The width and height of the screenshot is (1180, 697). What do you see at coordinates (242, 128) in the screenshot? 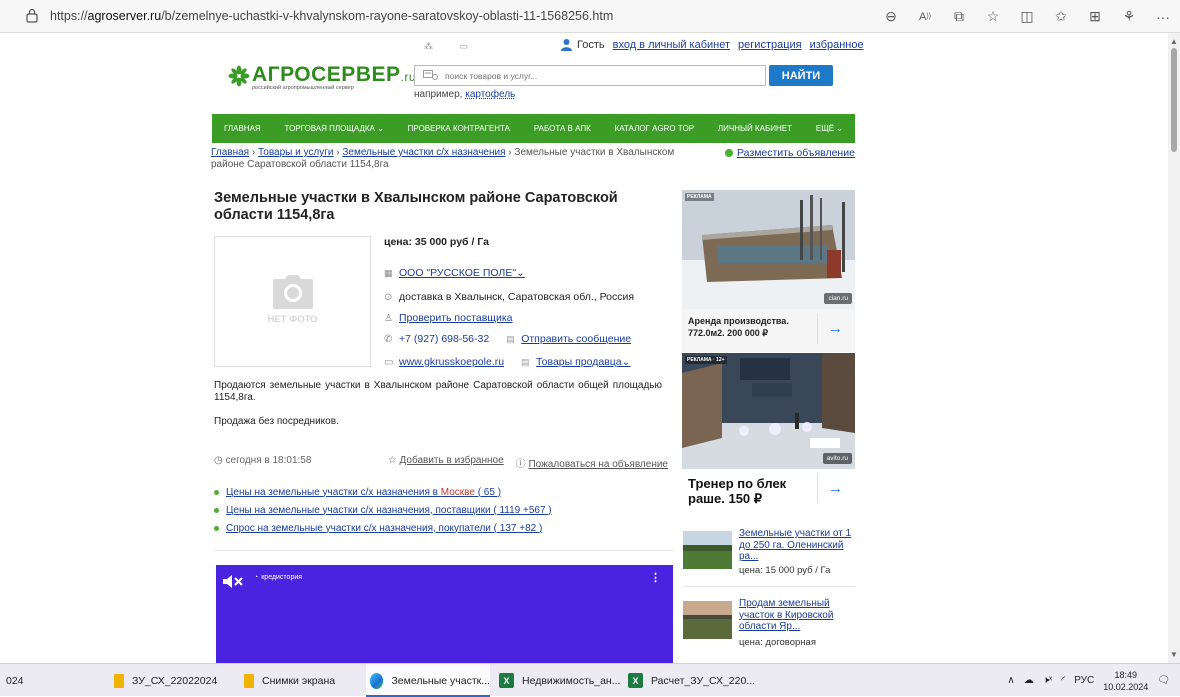
I see `nav-home: ГЛАВНАЯ` at bounding box center [242, 128].